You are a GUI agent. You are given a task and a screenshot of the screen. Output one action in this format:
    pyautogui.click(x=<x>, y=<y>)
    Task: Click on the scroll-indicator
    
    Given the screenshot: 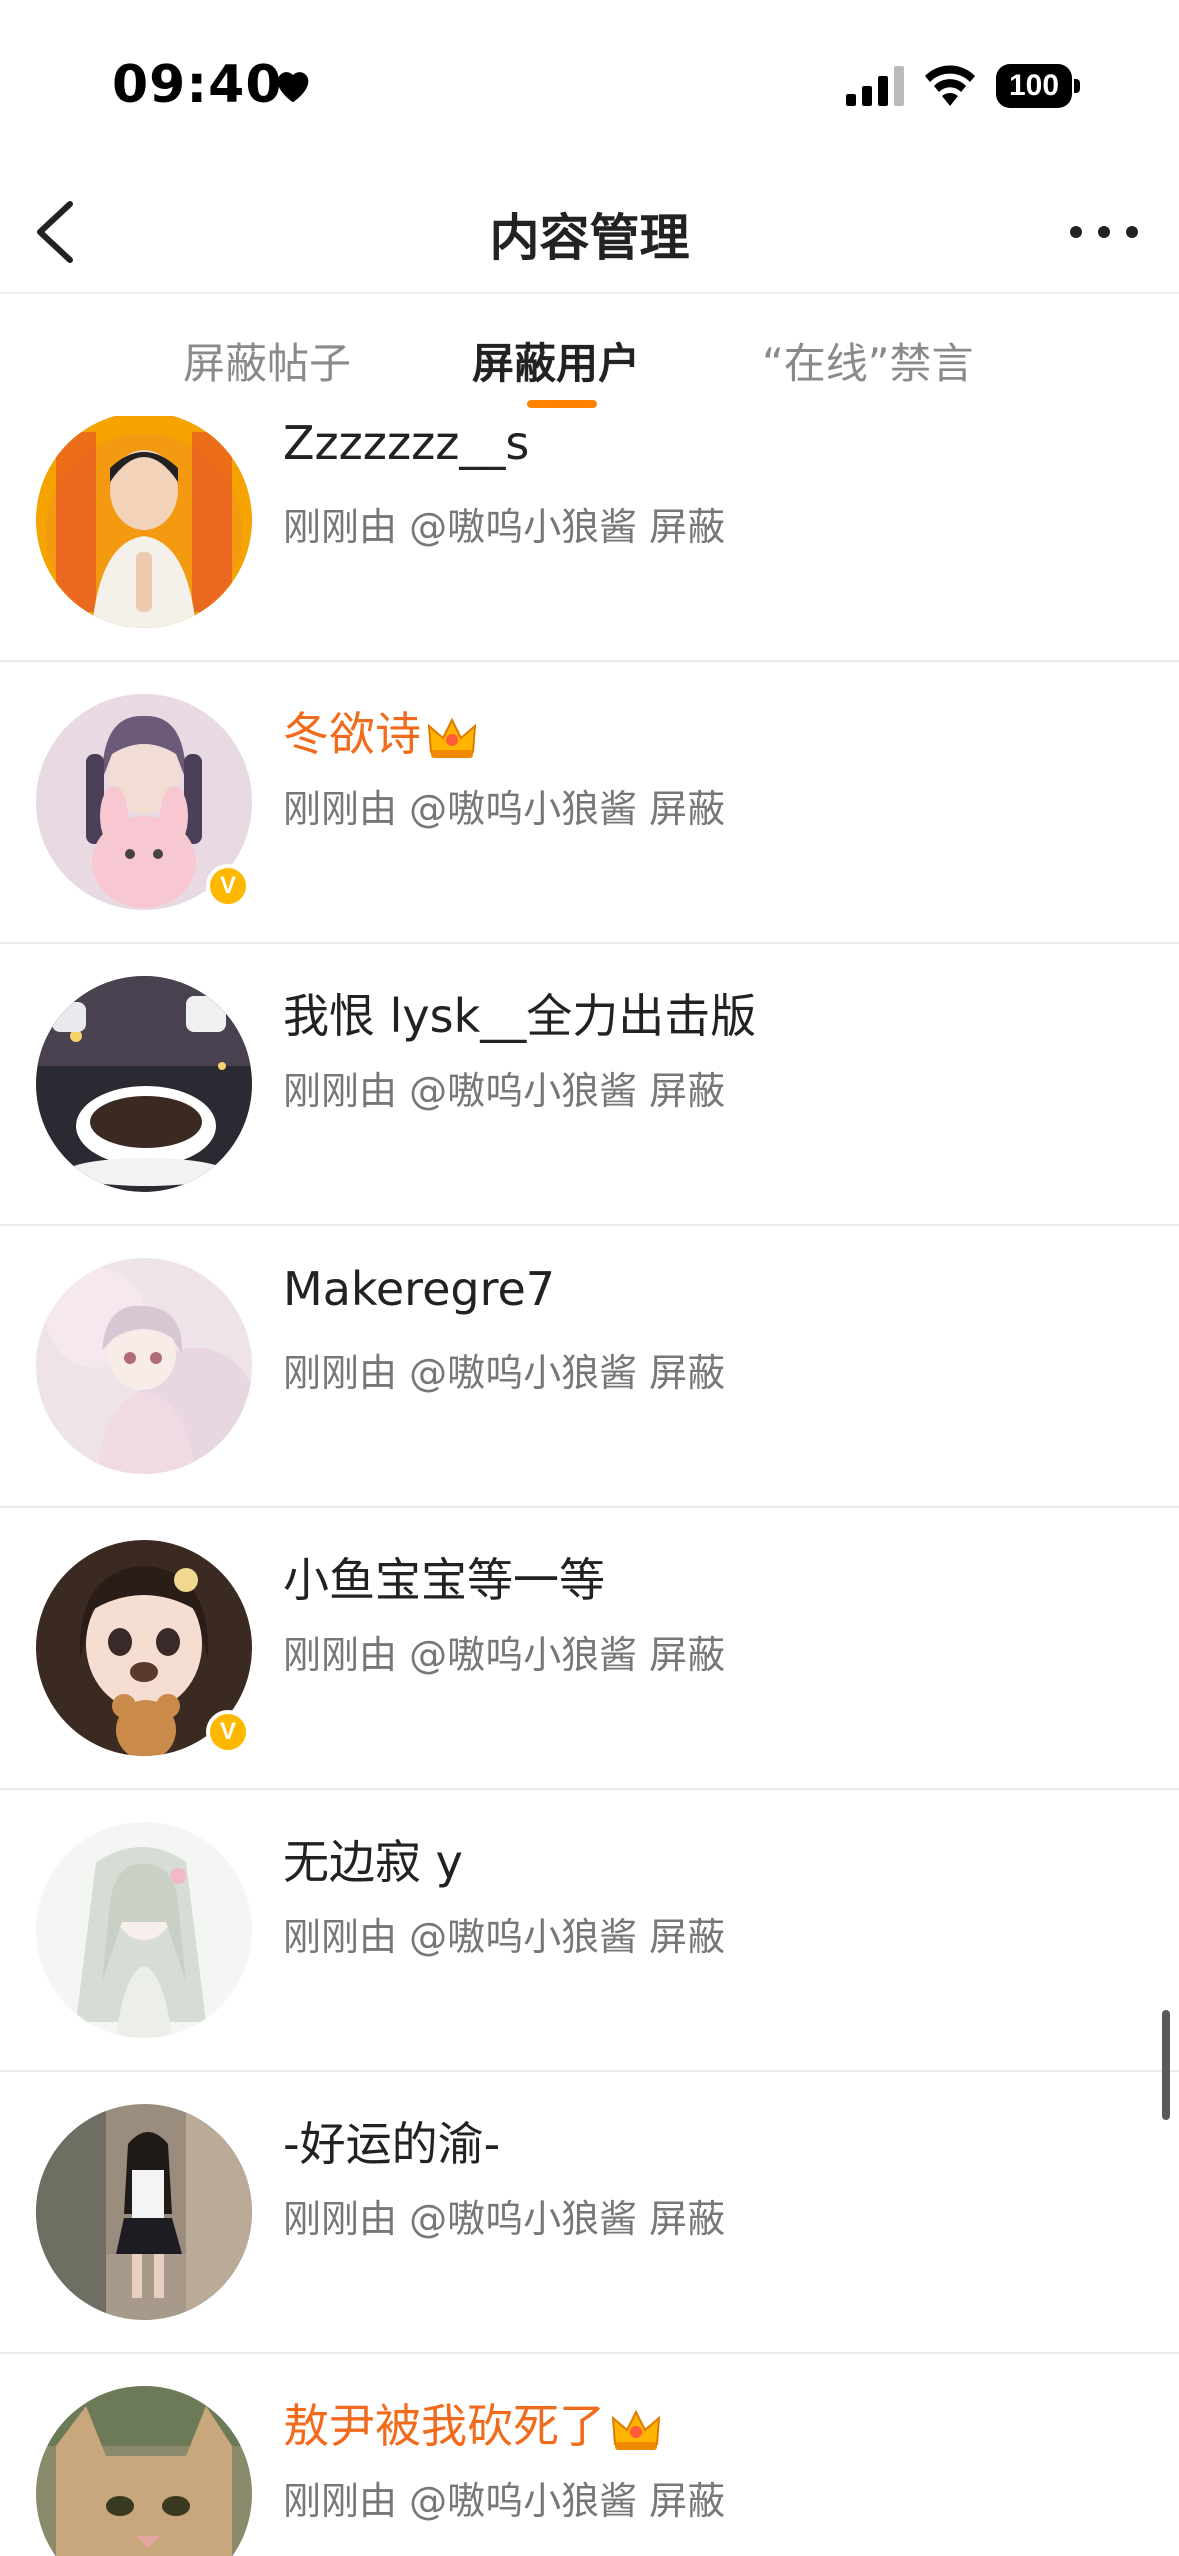 What is the action you would take?
    pyautogui.click(x=1166, y=2065)
    